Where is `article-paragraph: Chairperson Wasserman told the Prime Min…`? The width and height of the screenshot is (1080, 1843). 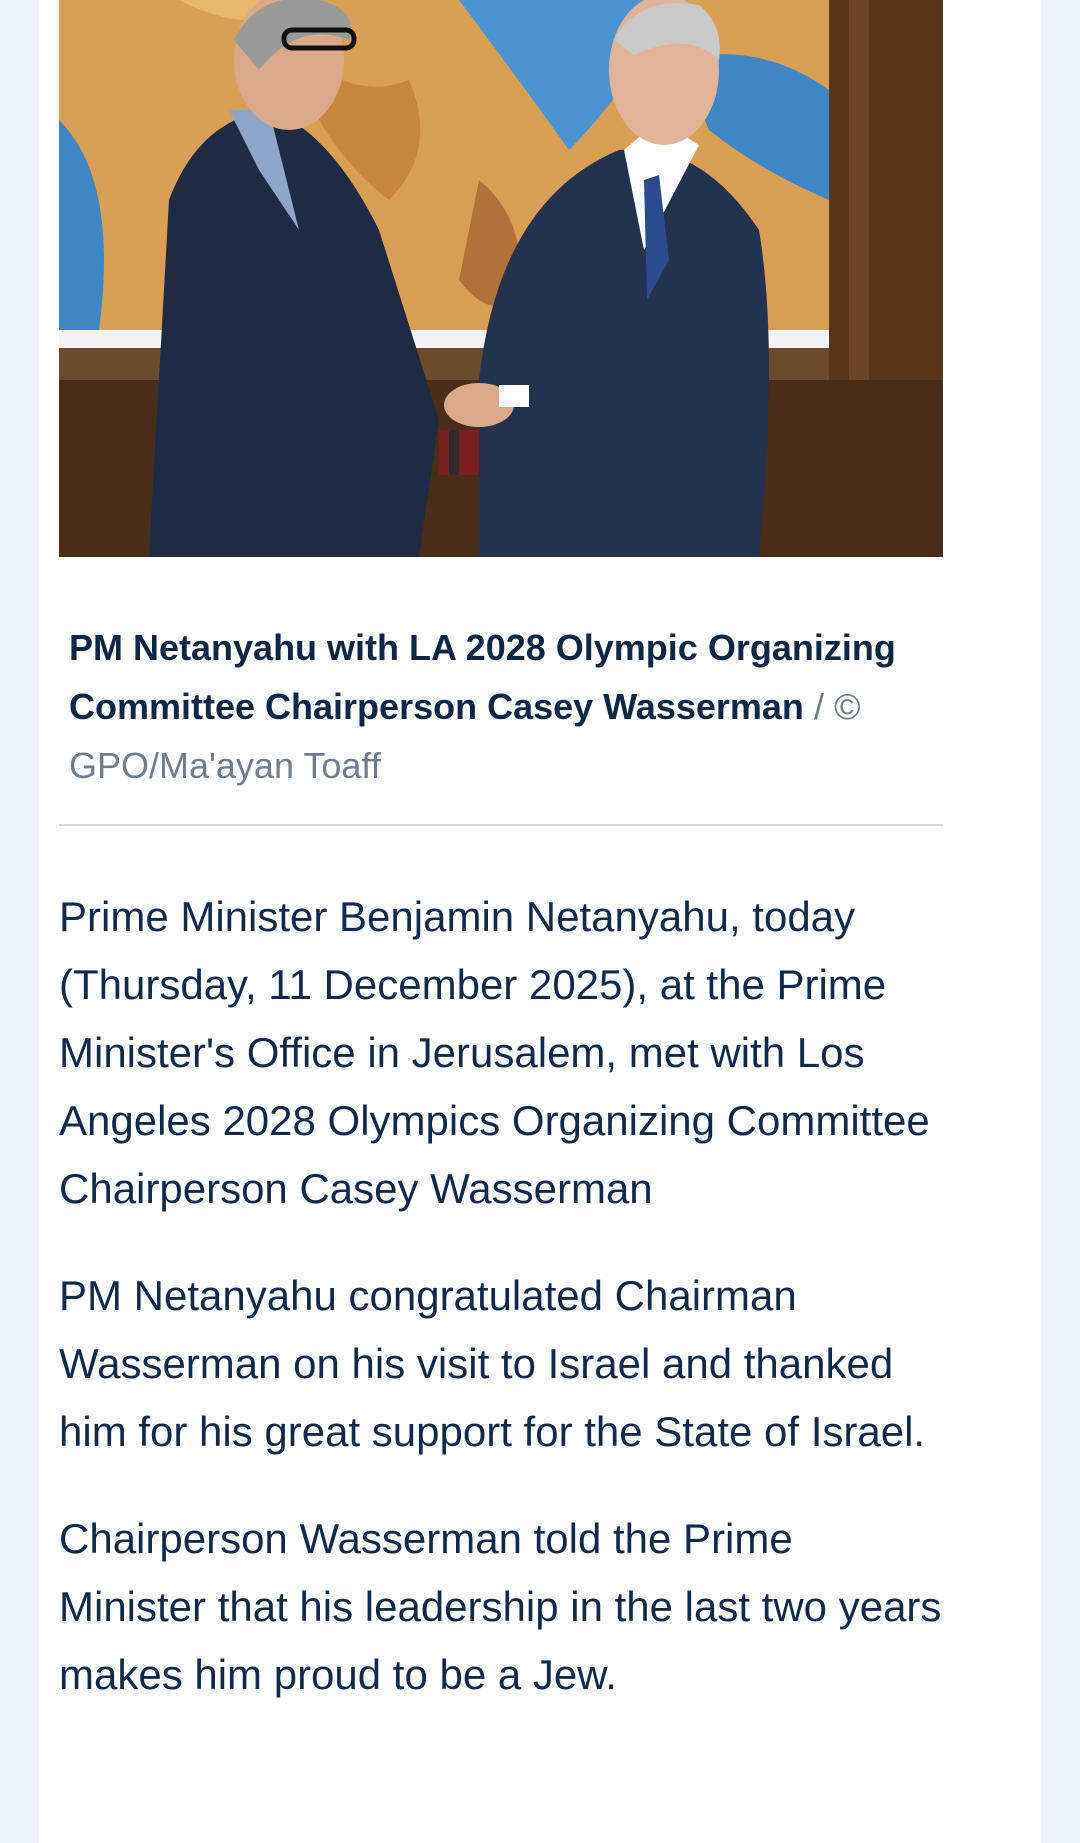 article-paragraph: Chairperson Wasserman told the Prime Min… is located at coordinates (500, 1606).